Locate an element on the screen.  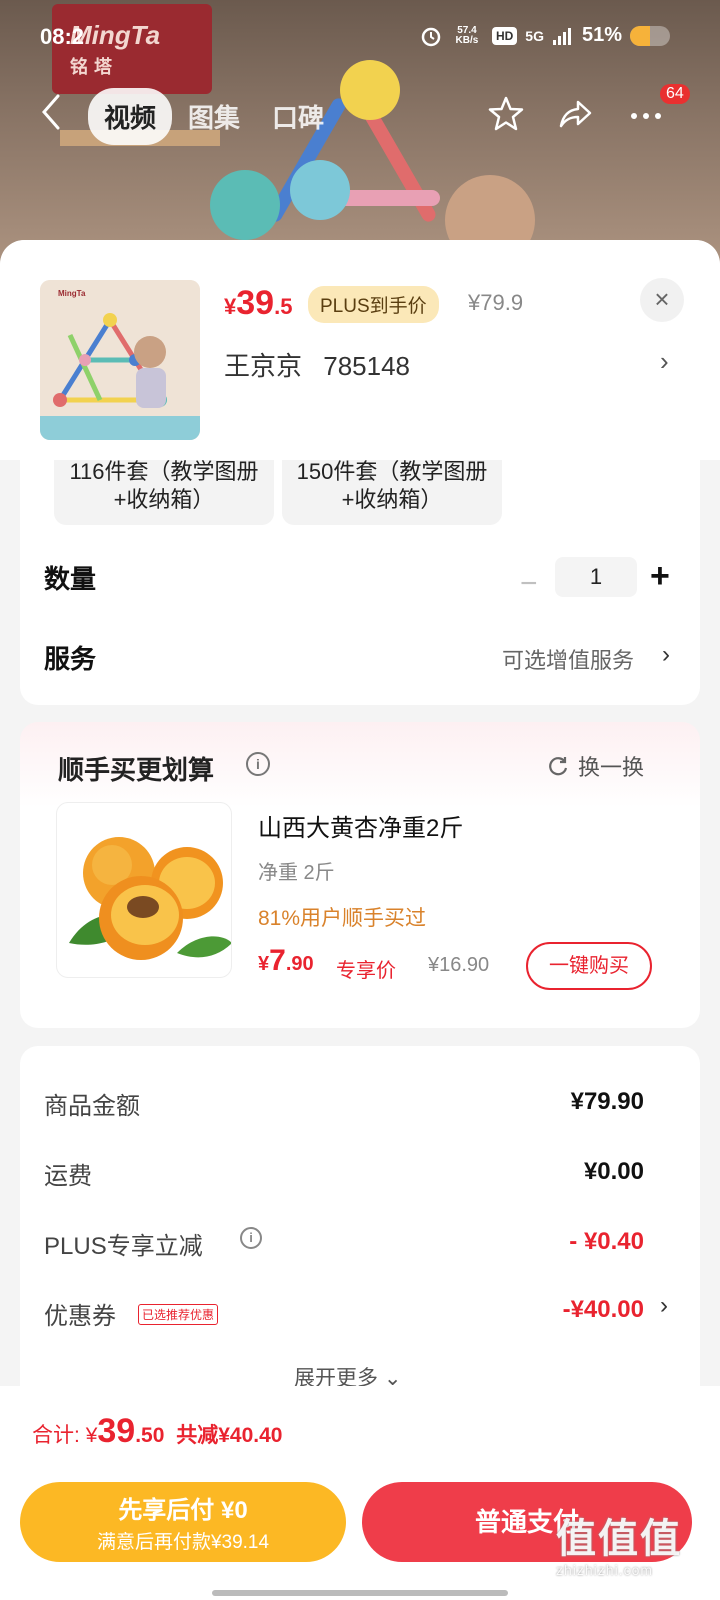
summary-label-plus-discount: PLUS专享立减 is located at coordinates (123, 1246).